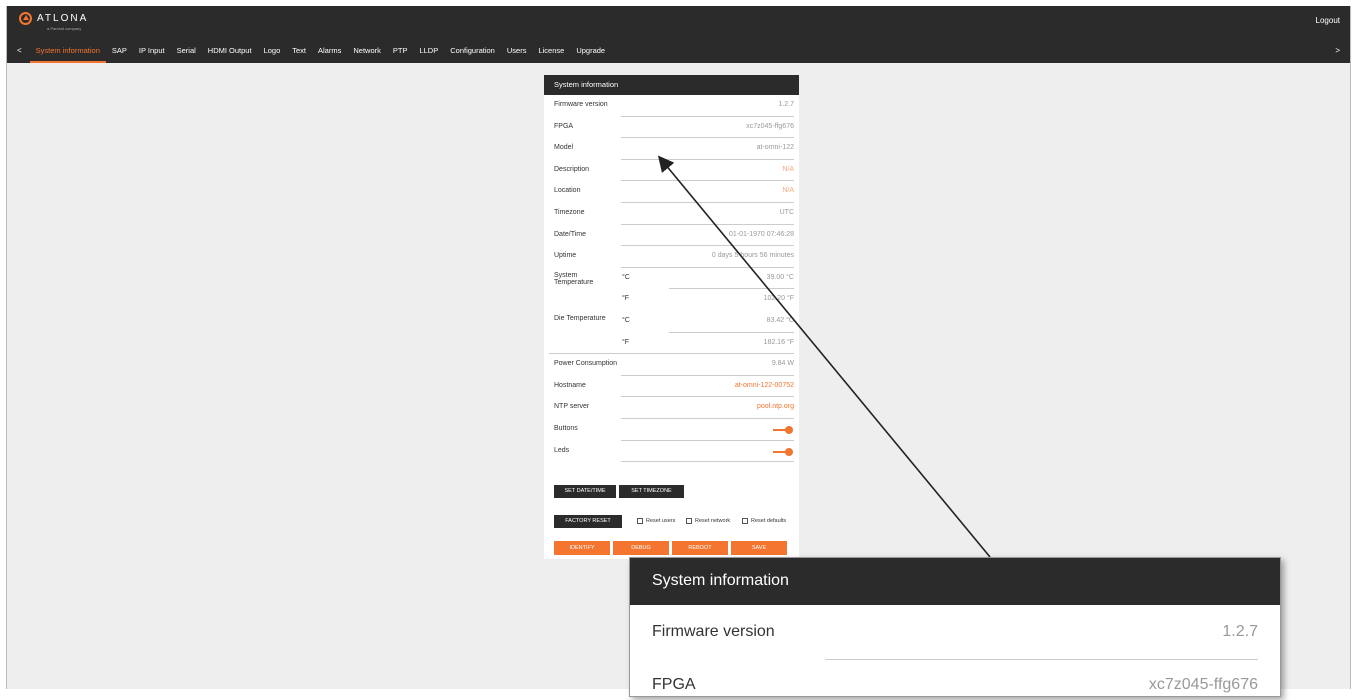 Image resolution: width=1357 pixels, height=700 pixels. What do you see at coordinates (671, 214) in the screenshot?
I see `timezone-row: Timezone UTC` at bounding box center [671, 214].